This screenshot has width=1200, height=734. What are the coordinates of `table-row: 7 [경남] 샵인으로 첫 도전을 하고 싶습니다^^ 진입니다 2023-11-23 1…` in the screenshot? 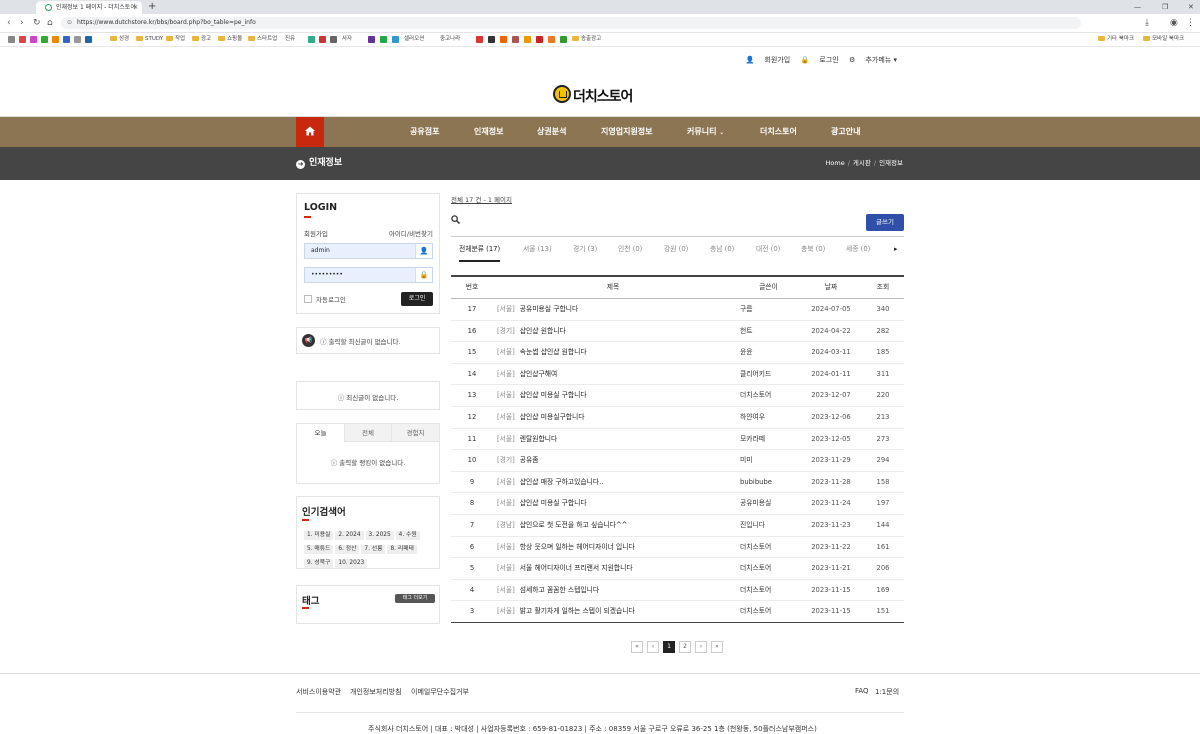 It's located at (677, 526).